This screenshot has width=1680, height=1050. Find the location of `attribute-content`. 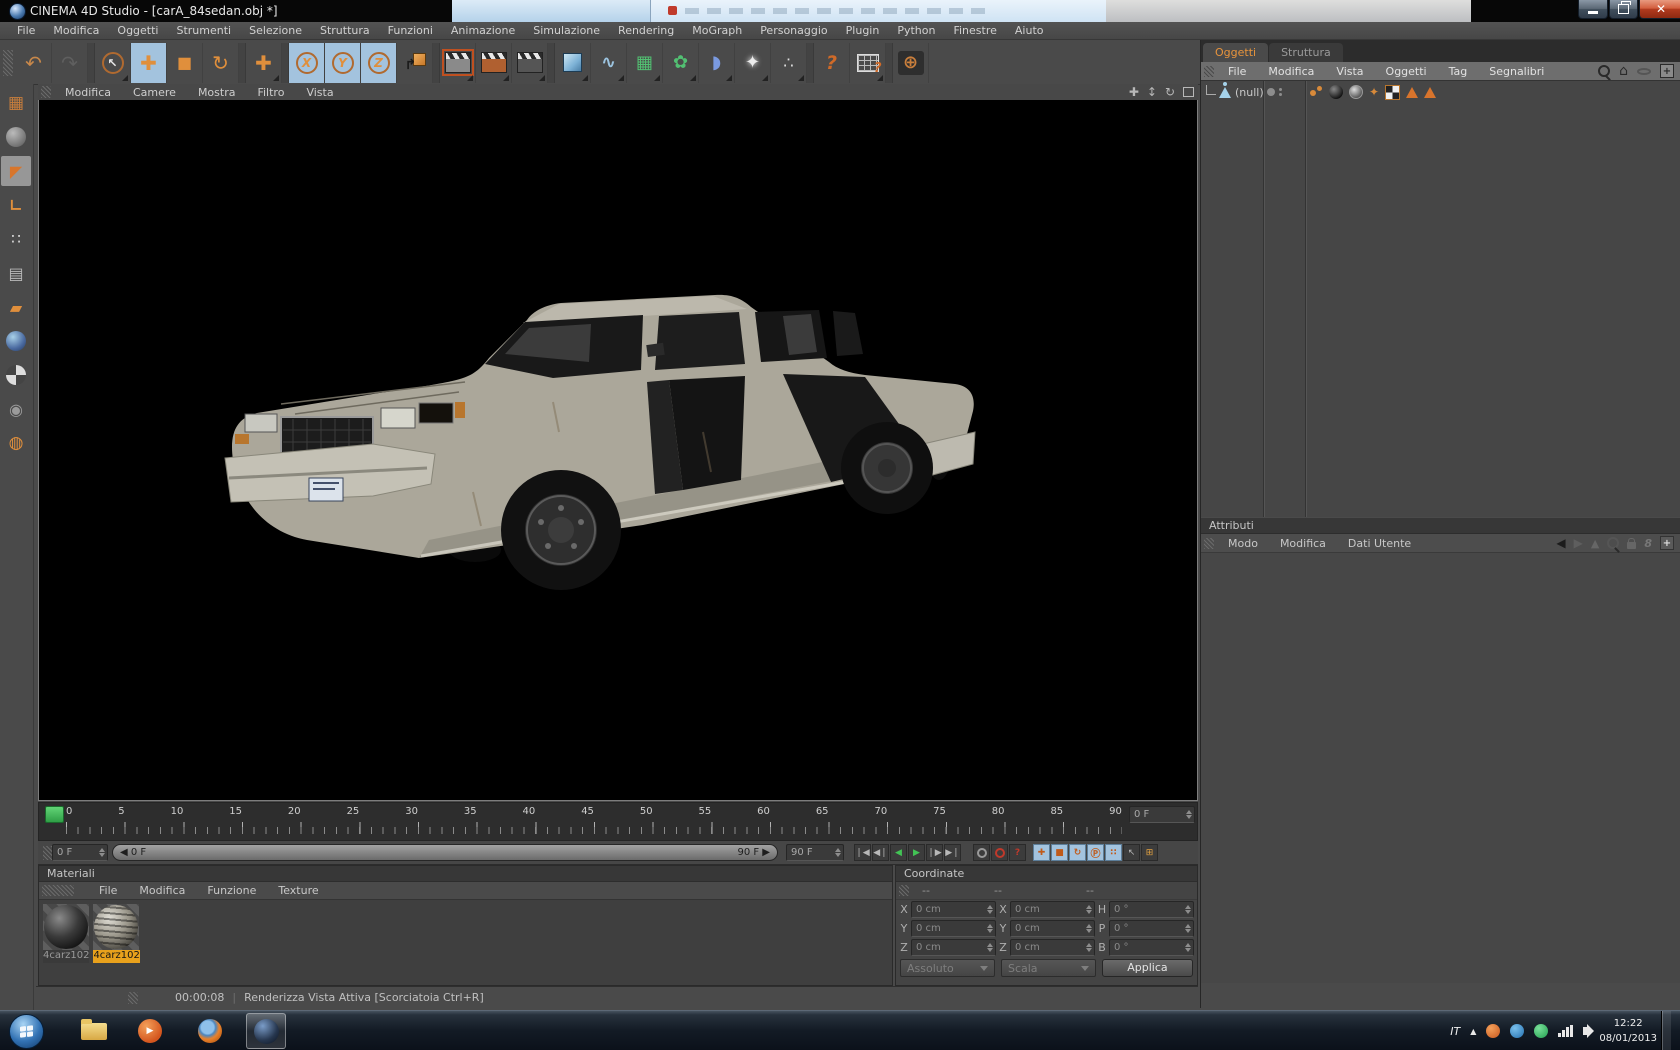

attribute-content is located at coordinates (1440, 768).